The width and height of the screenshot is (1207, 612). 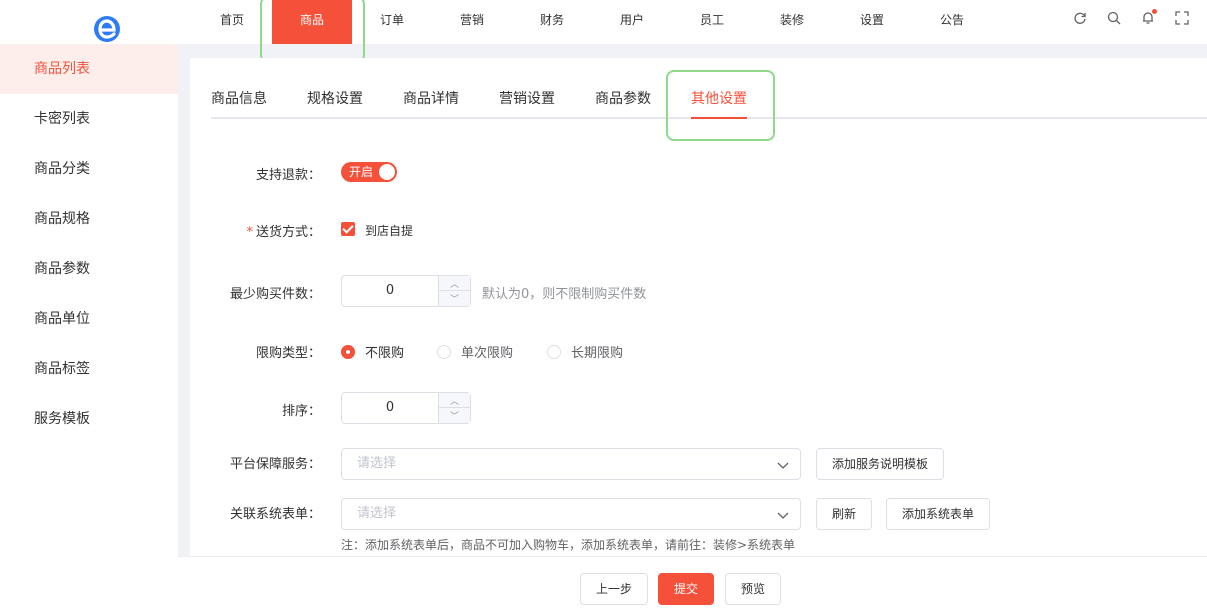 I want to click on nav-announcements: 公告, so click(x=952, y=22).